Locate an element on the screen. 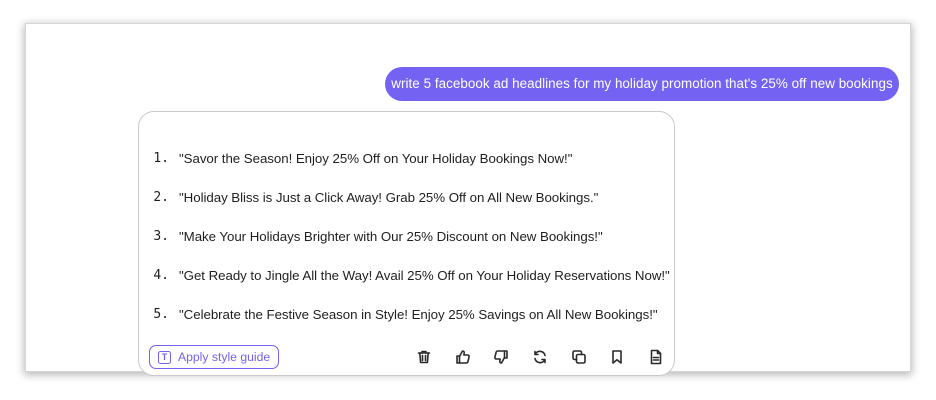  copy-button is located at coordinates (578, 357).